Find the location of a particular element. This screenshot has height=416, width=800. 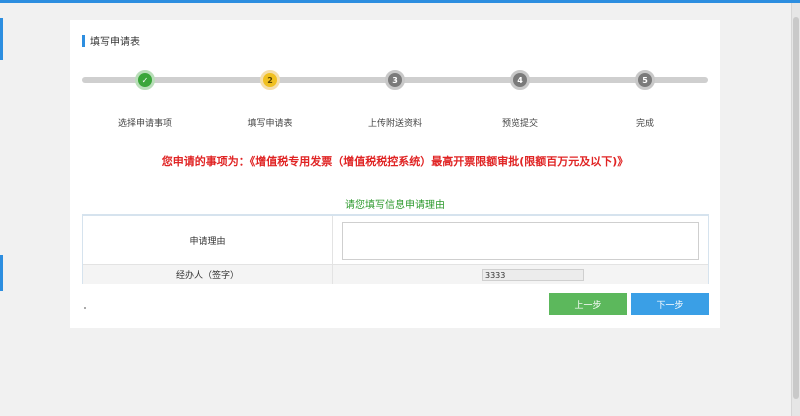

previous-step-button: 上一步 is located at coordinates (588, 304).